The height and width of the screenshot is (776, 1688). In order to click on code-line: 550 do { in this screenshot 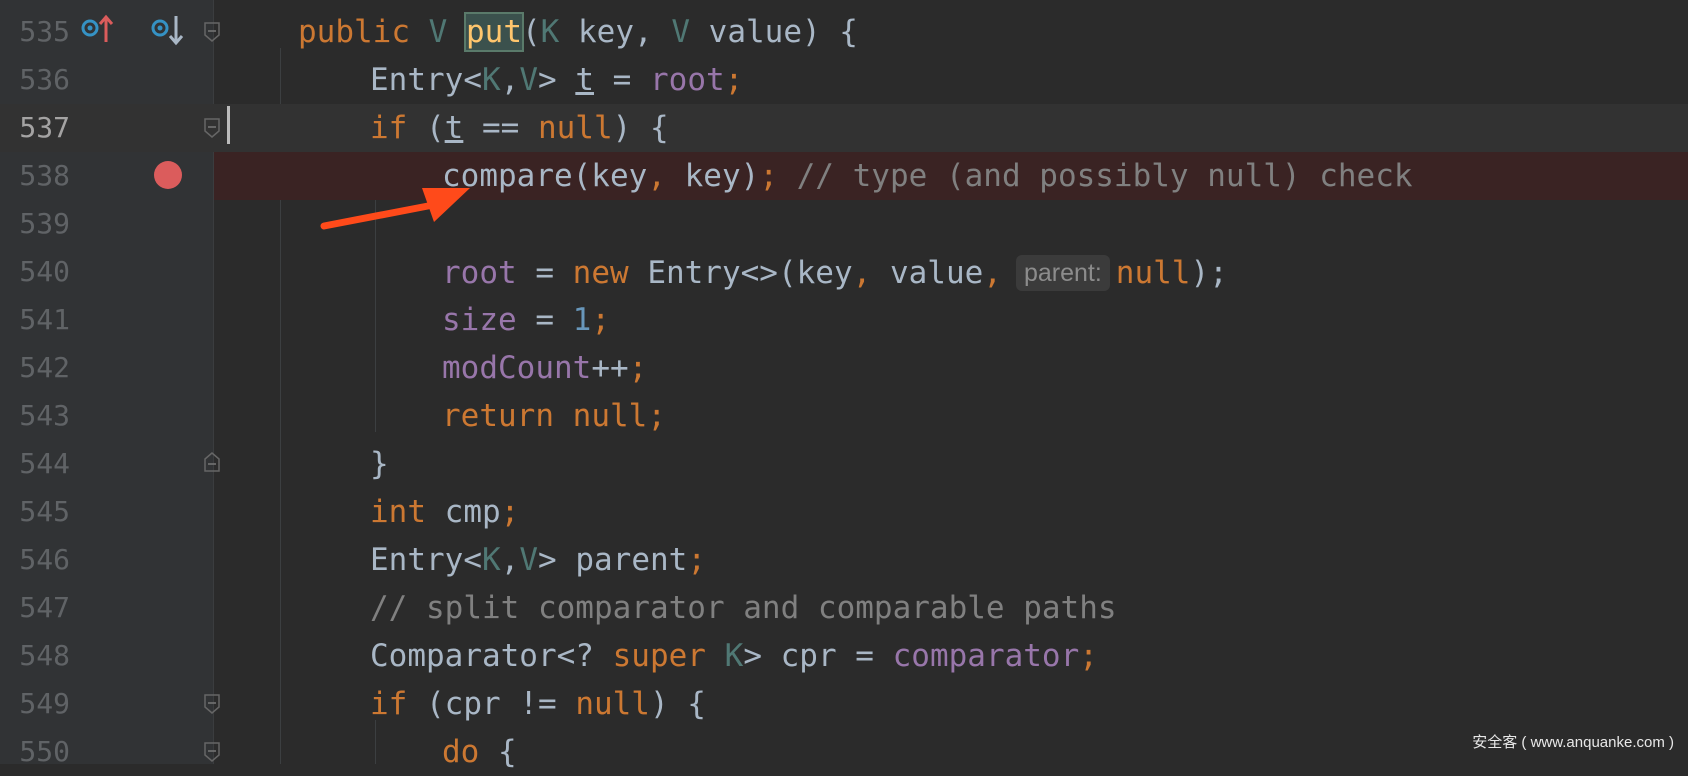, I will do `click(844, 752)`.